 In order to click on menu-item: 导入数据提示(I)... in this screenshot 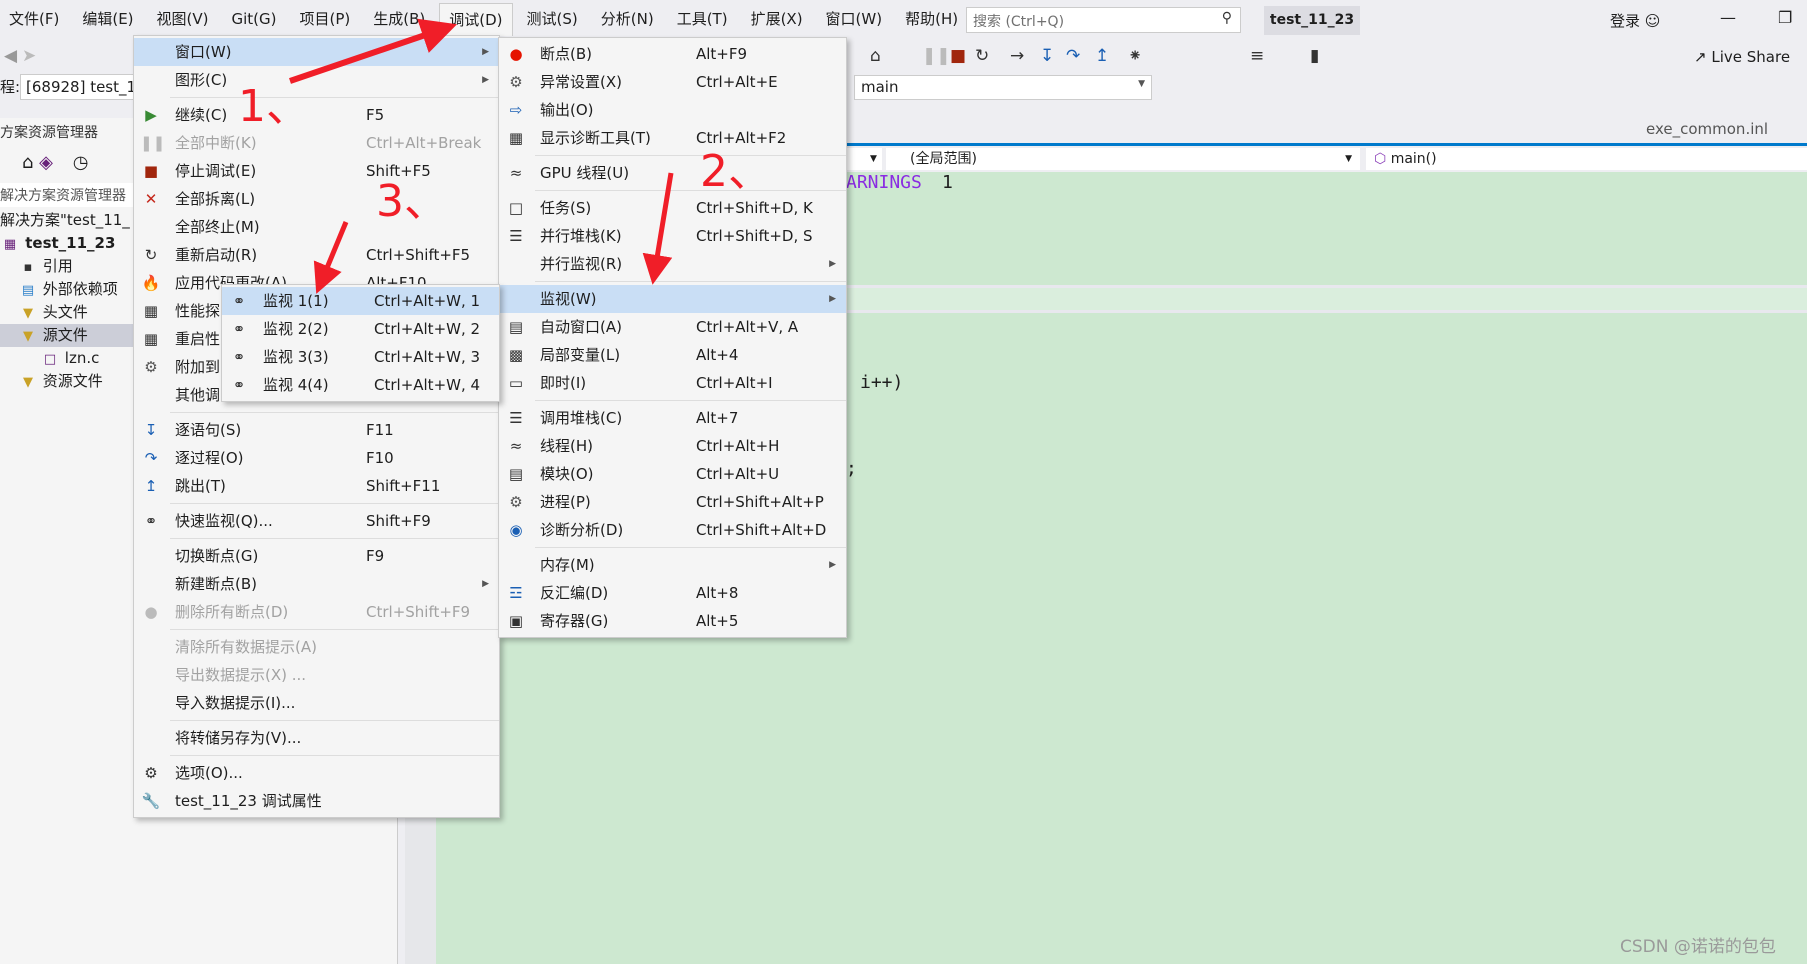, I will do `click(316, 703)`.